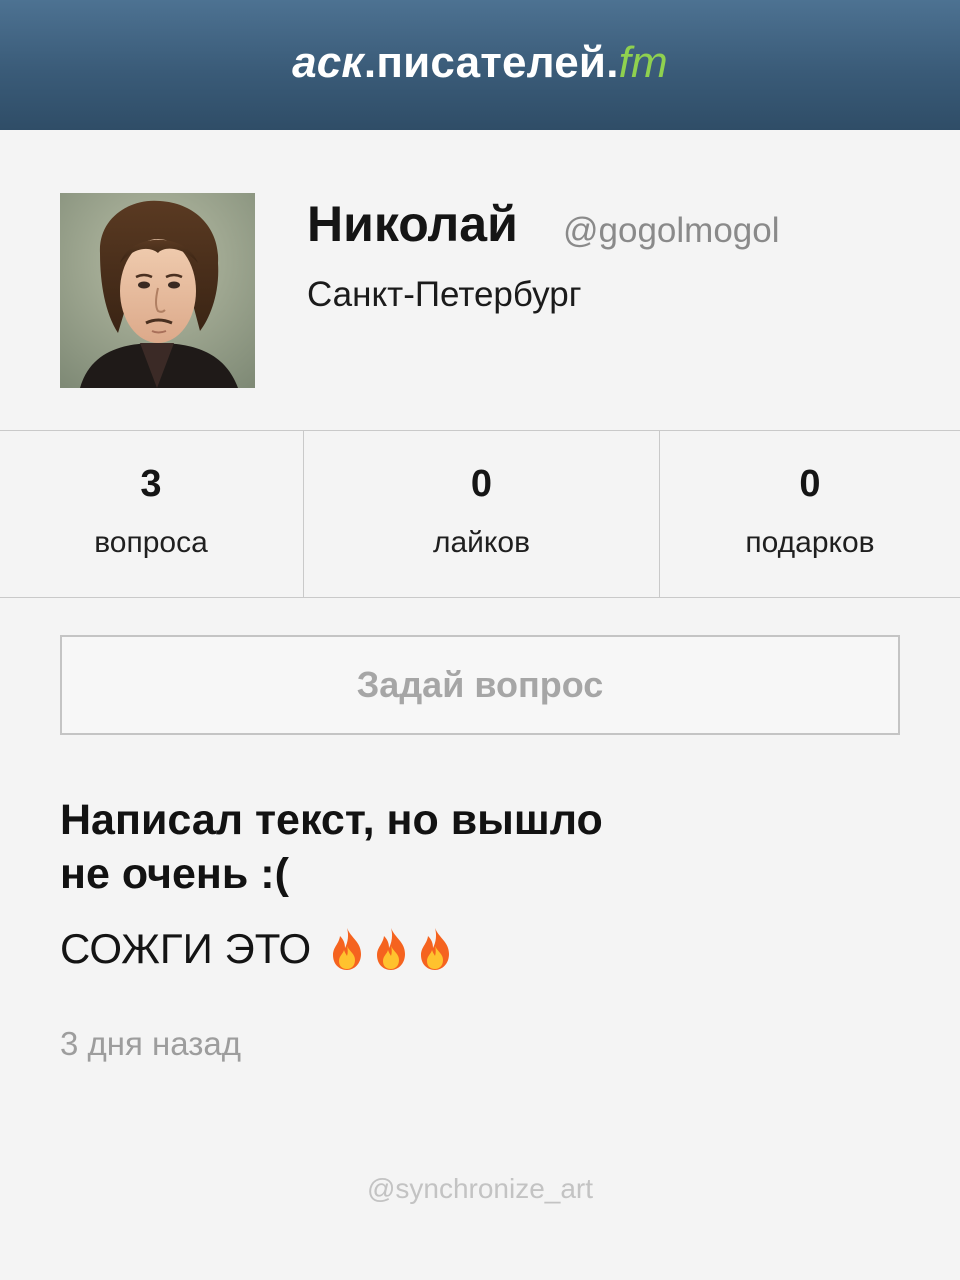 Image resolution: width=960 pixels, height=1280 pixels. Describe the element at coordinates (810, 484) in the screenshot. I see `stat-gifts-count: 0` at that location.